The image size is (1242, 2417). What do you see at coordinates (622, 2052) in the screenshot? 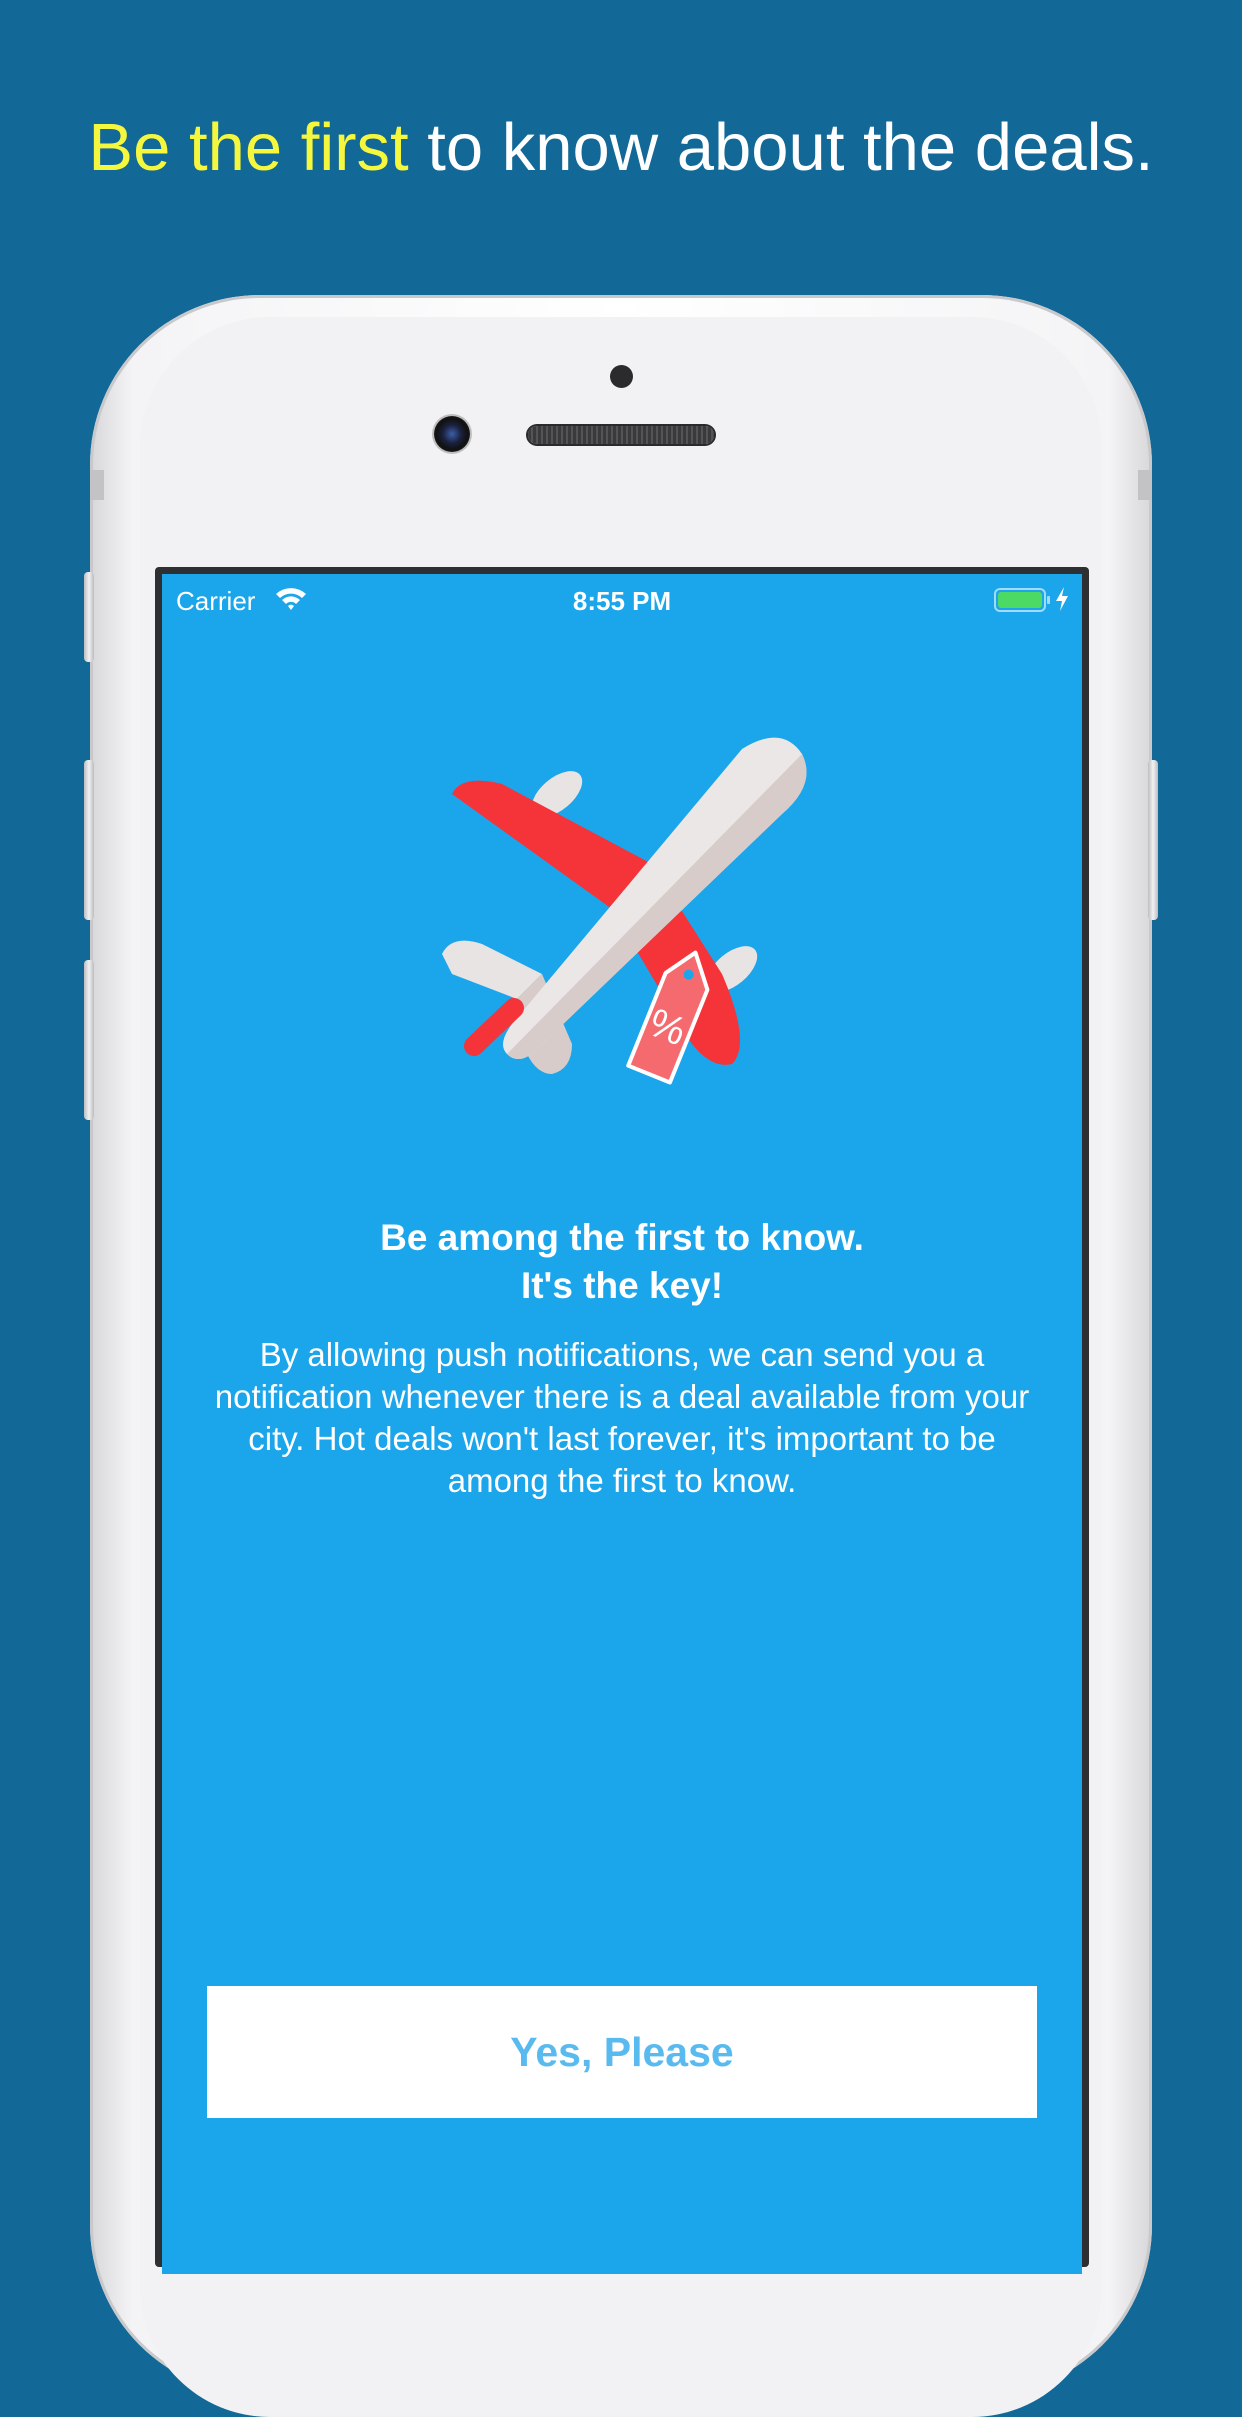
I see `yes-please-button: Yes, Please` at bounding box center [622, 2052].